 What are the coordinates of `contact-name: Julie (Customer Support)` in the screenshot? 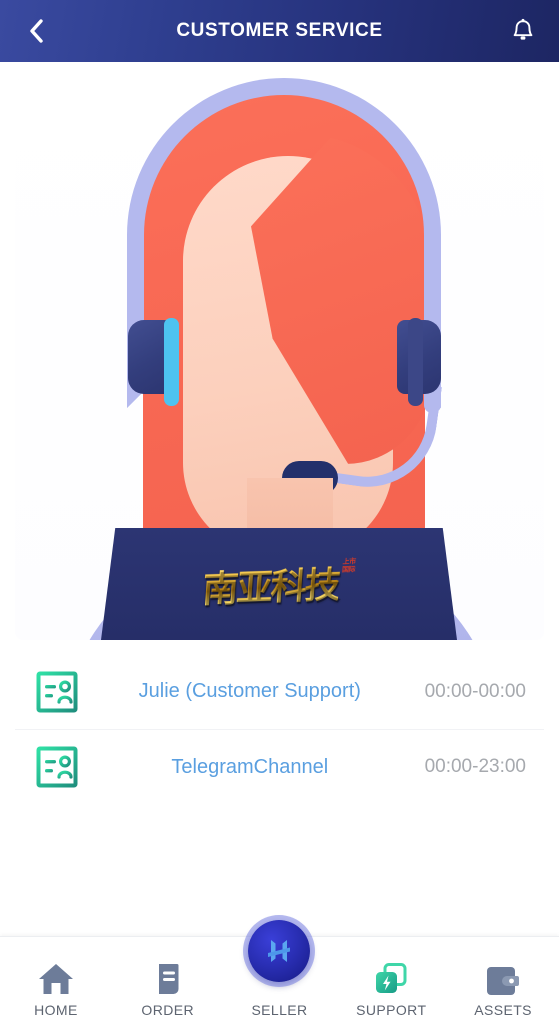 It's located at (253, 691).